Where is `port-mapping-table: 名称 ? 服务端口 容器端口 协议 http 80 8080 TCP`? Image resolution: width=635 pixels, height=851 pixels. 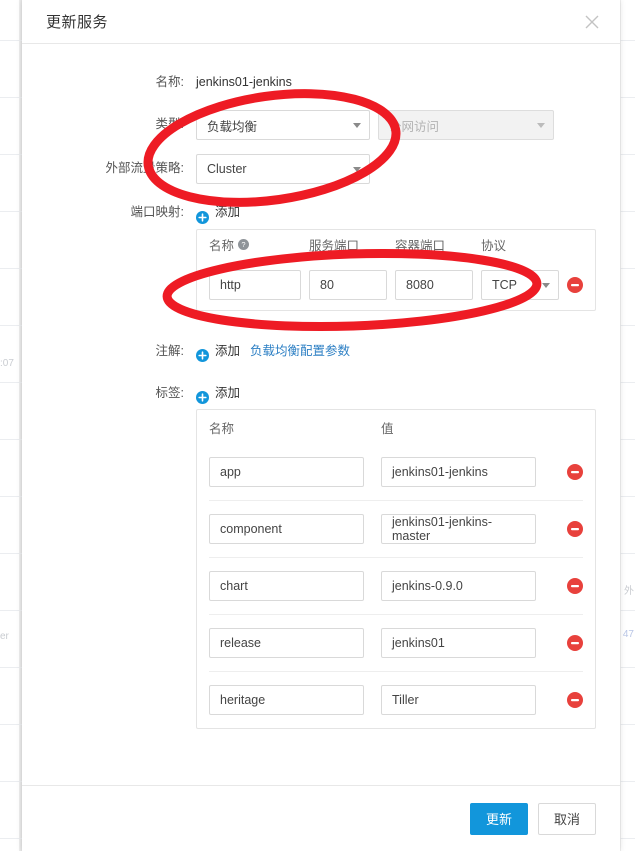
port-mapping-table: 名称 ? 服务端口 容器端口 协议 http 80 8080 TCP is located at coordinates (396, 269).